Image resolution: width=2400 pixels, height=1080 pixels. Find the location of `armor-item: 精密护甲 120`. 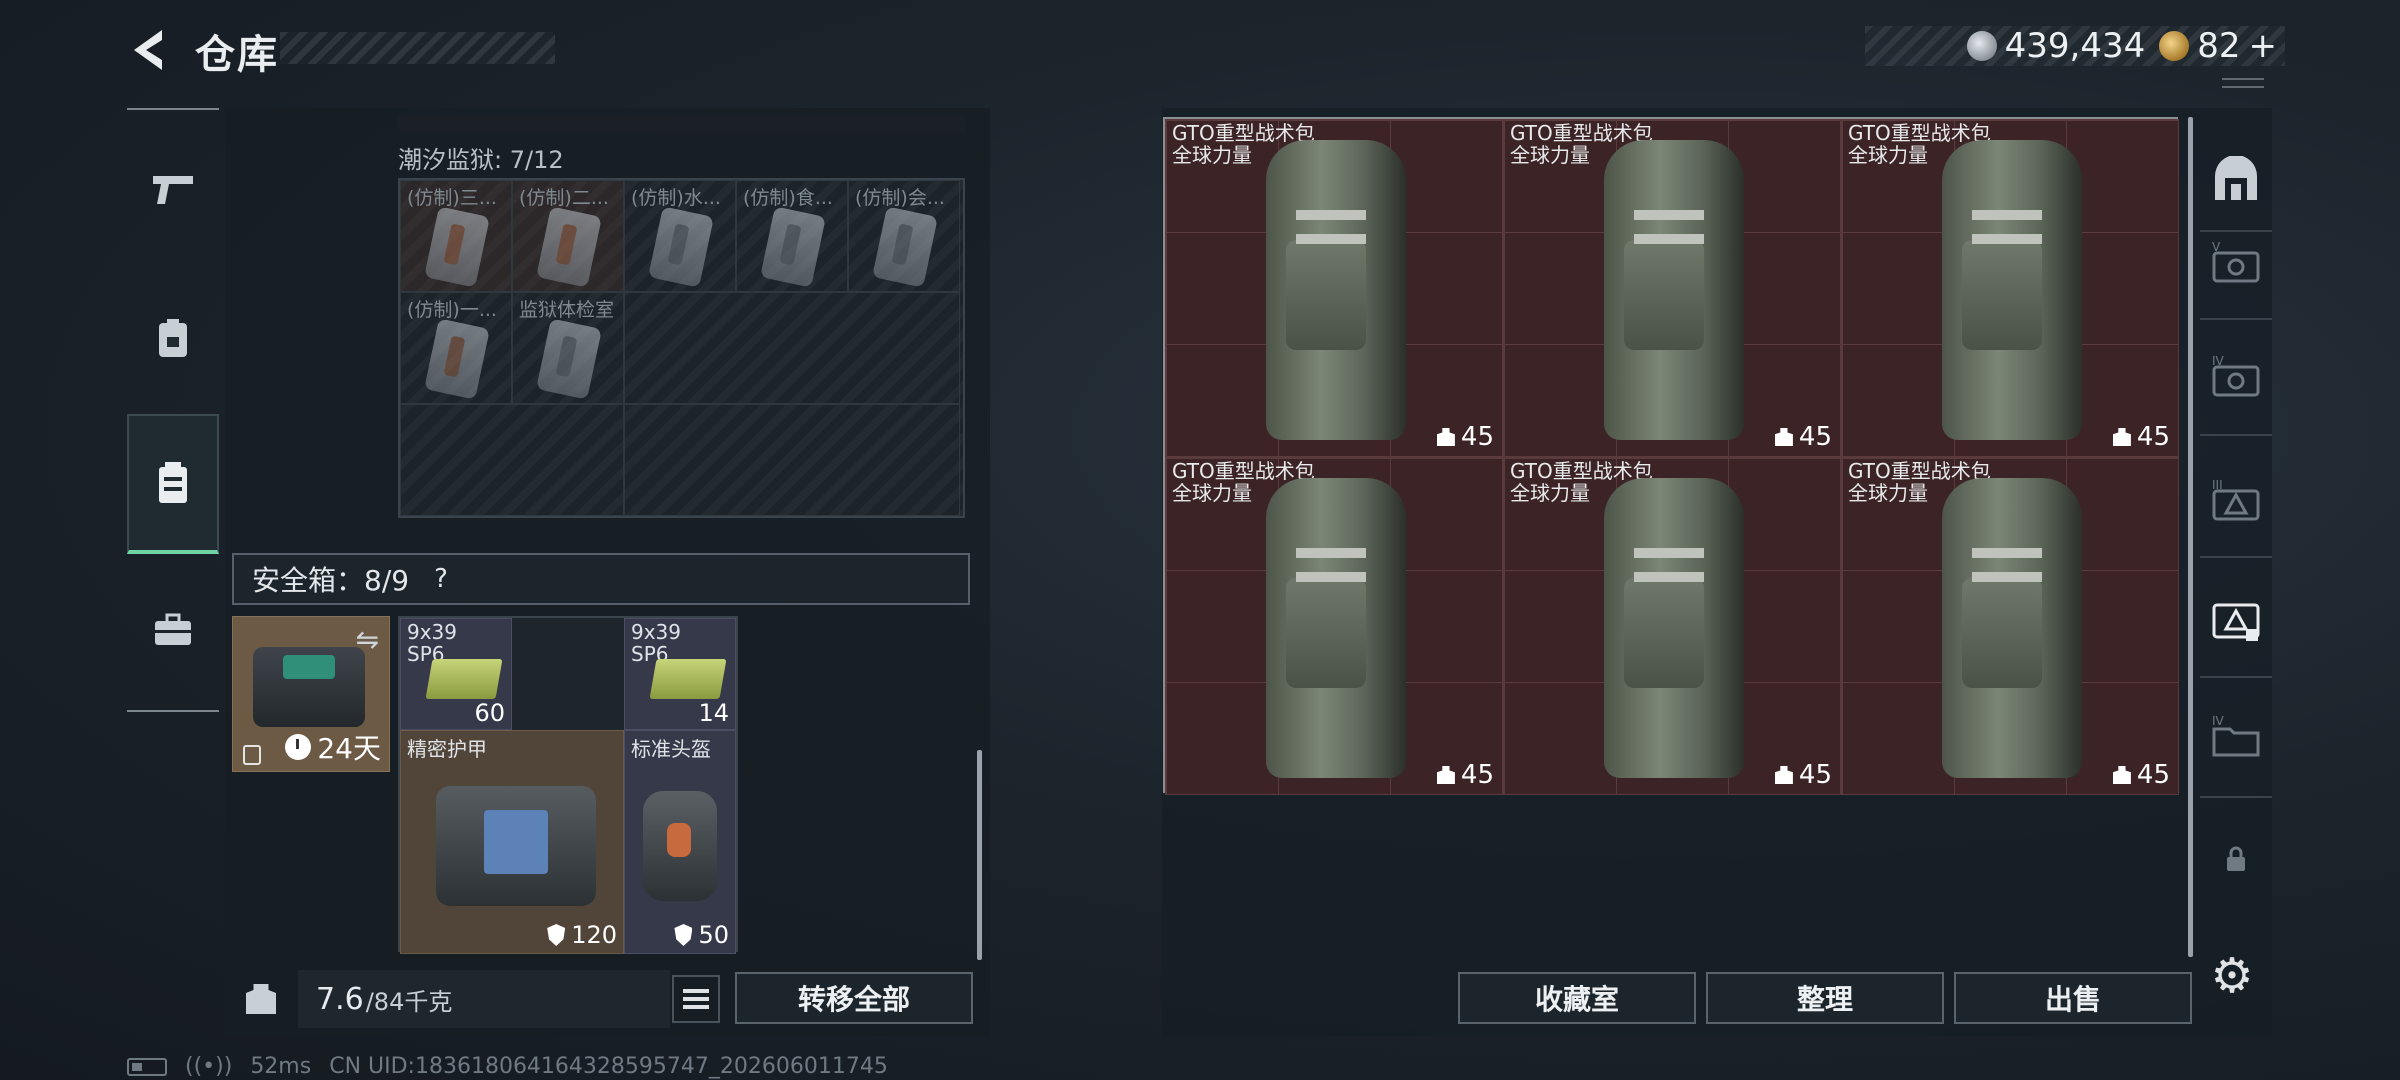

armor-item: 精密护甲 120 is located at coordinates (512, 842).